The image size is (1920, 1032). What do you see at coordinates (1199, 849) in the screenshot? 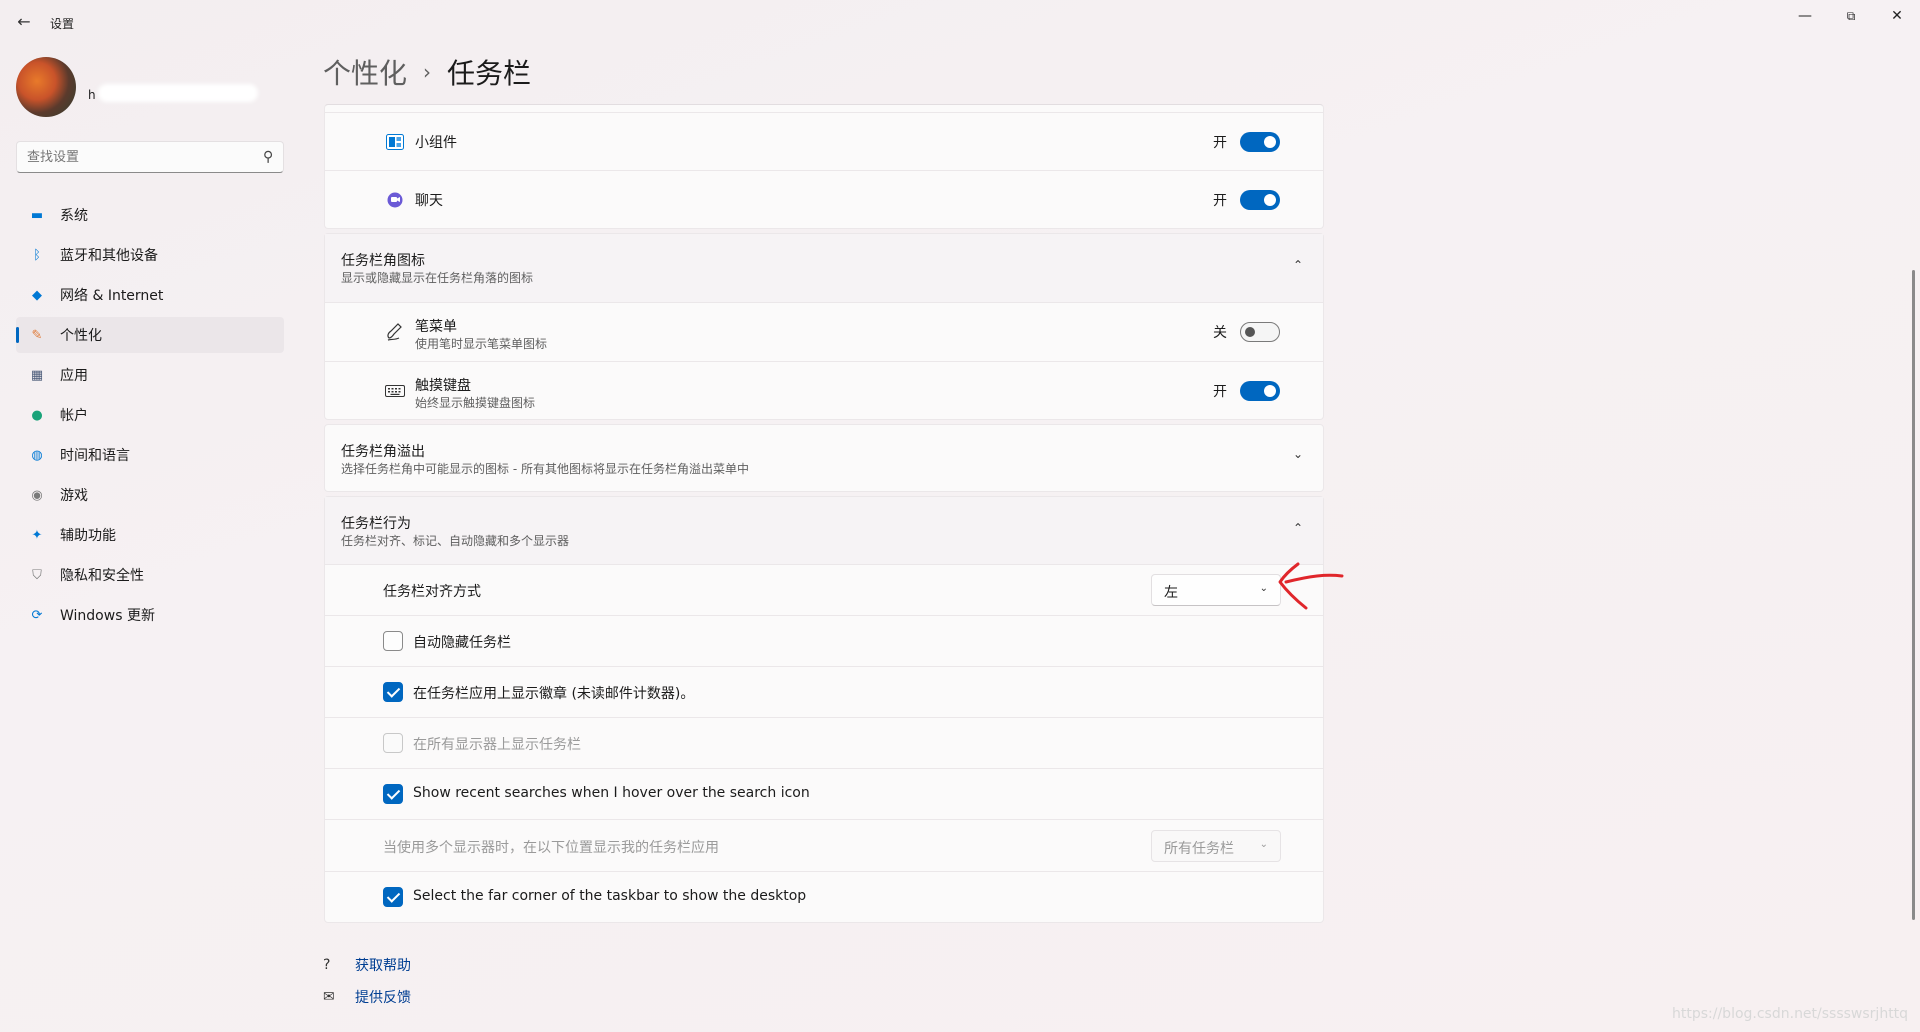
I see `multi-display-value: 所有任务栏` at bounding box center [1199, 849].